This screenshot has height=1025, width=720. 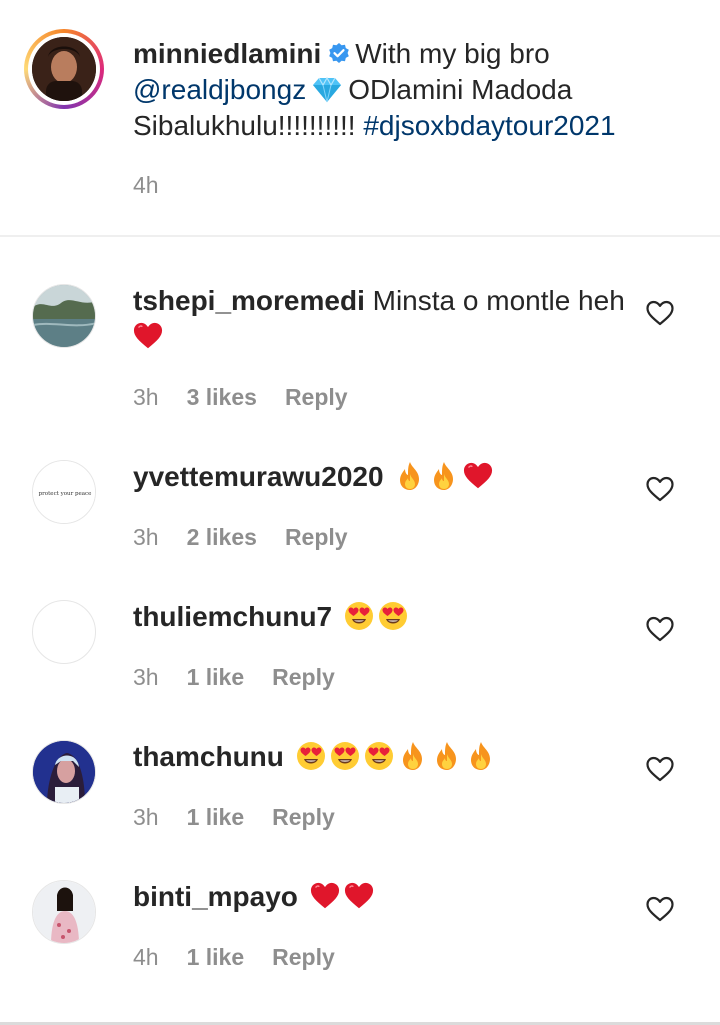 What do you see at coordinates (327, 90) in the screenshot?
I see `gem-icon` at bounding box center [327, 90].